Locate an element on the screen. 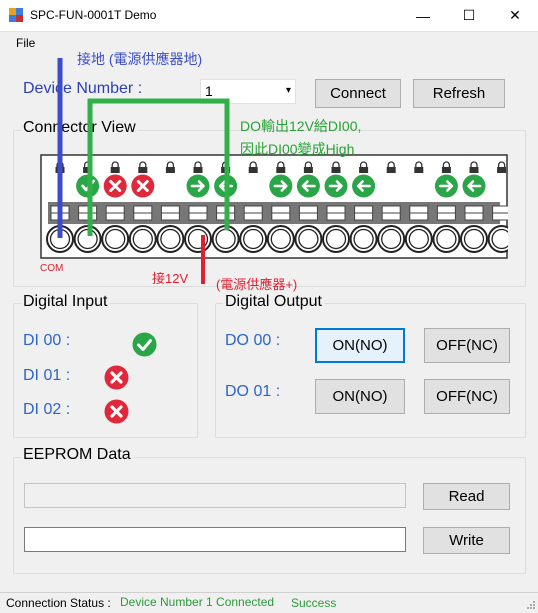 This screenshot has width=538, height=613. do-00-off-button: OFF(NC) is located at coordinates (467, 345).